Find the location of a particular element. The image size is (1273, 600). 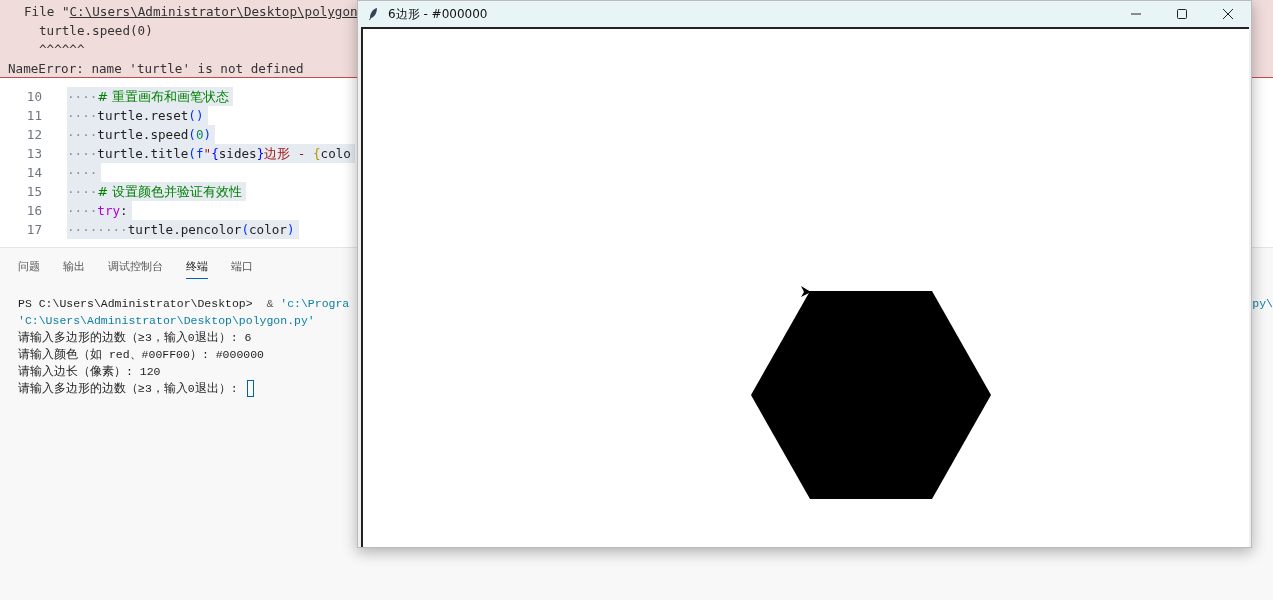

file-link: C:\Users\Administrator\Desktop\polygon is located at coordinates (213, 11).